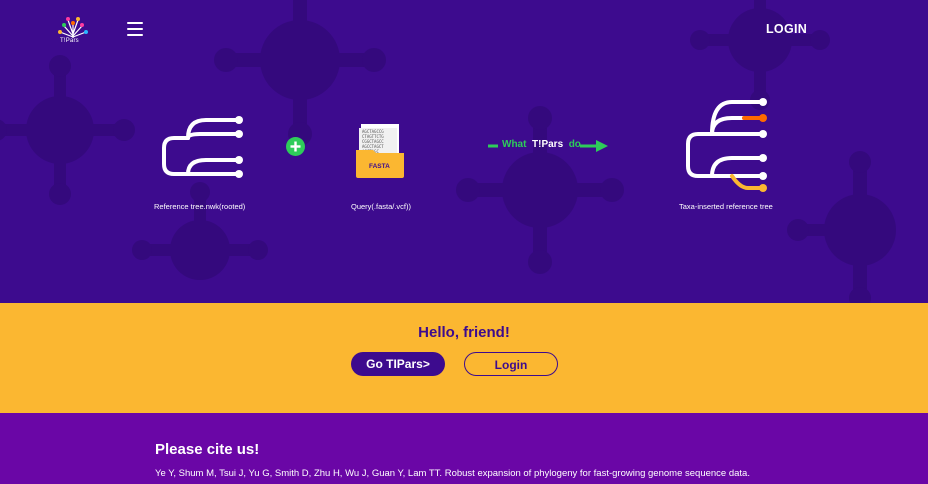 Image resolution: width=928 pixels, height=484 pixels. Describe the element at coordinates (464, 332) in the screenshot. I see `hello-heading: Hello, friend!` at that location.